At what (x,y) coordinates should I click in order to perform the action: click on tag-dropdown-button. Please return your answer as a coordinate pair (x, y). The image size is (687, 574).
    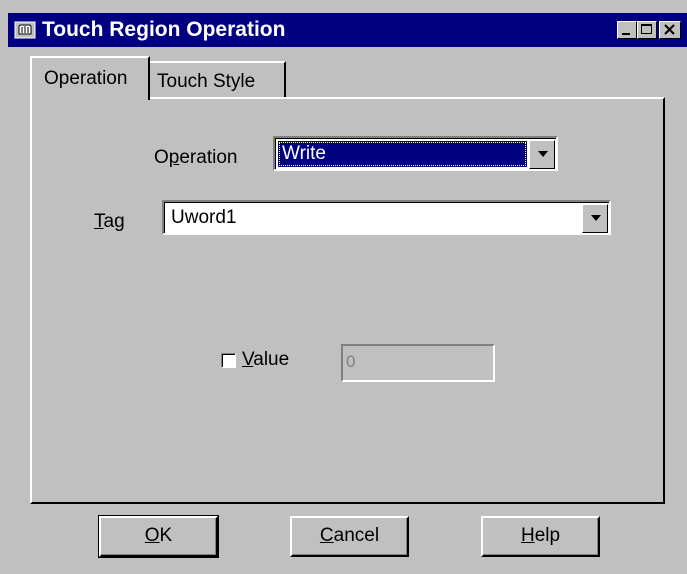
    Looking at the image, I should click on (595, 218).